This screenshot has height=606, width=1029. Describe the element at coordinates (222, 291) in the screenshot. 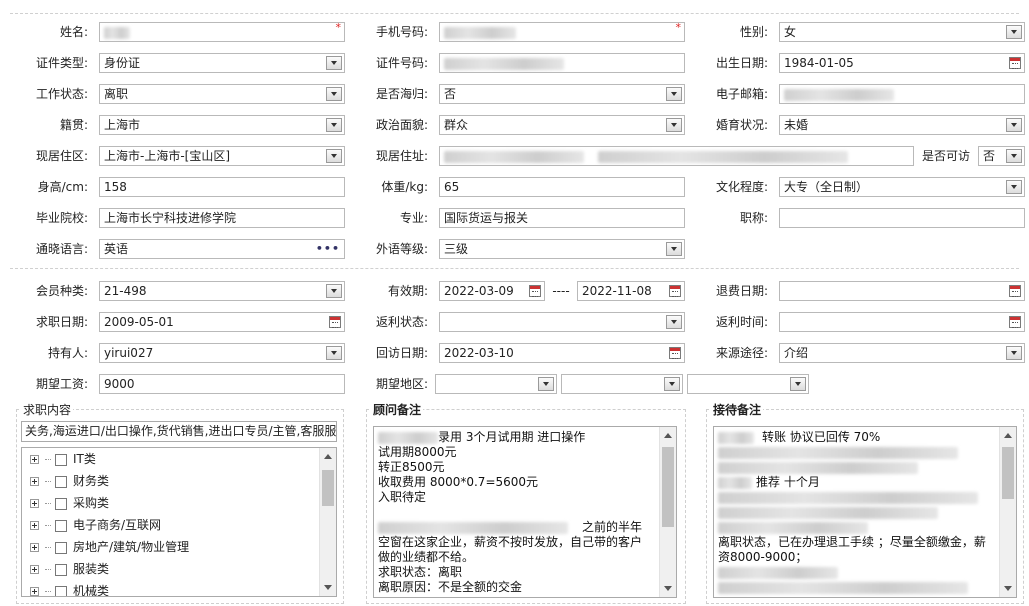

I see `member-type-select: 21-498` at that location.